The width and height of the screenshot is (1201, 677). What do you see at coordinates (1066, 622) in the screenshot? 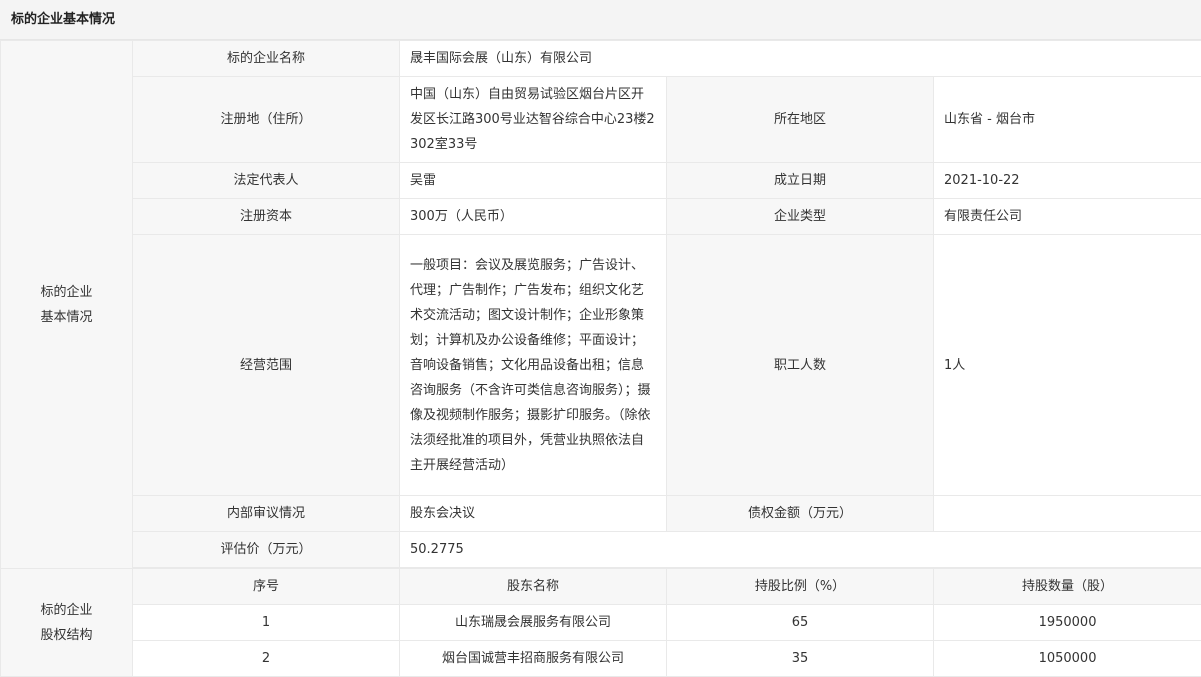
I see `cell-shares: 1950000` at bounding box center [1066, 622].